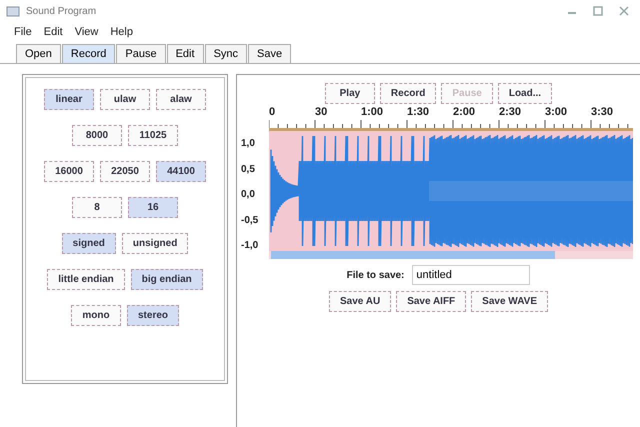 The image size is (640, 427). Describe the element at coordinates (121, 32) in the screenshot. I see `menu-item: Help` at that location.